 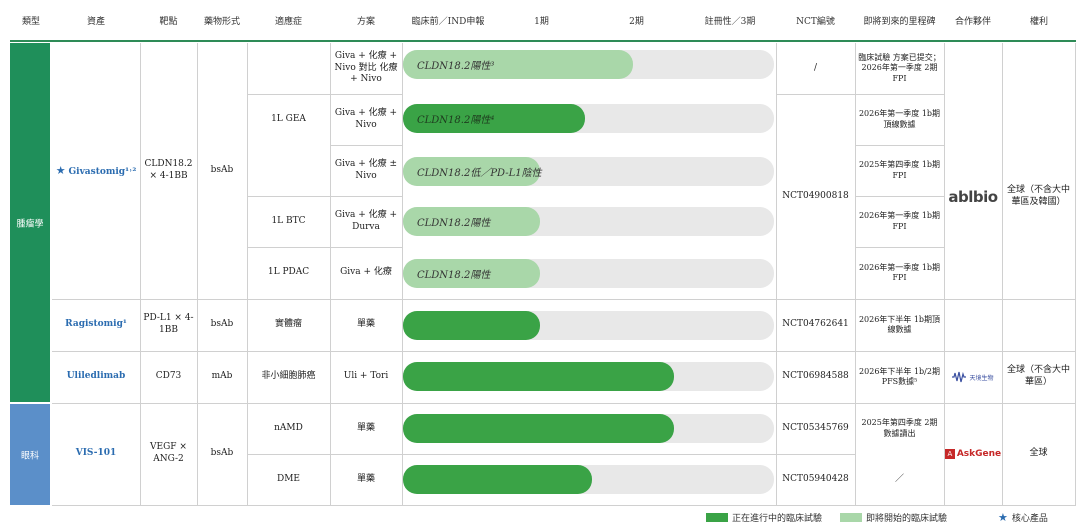 I want to click on askgene-mark-icon: A, so click(x=949, y=454).